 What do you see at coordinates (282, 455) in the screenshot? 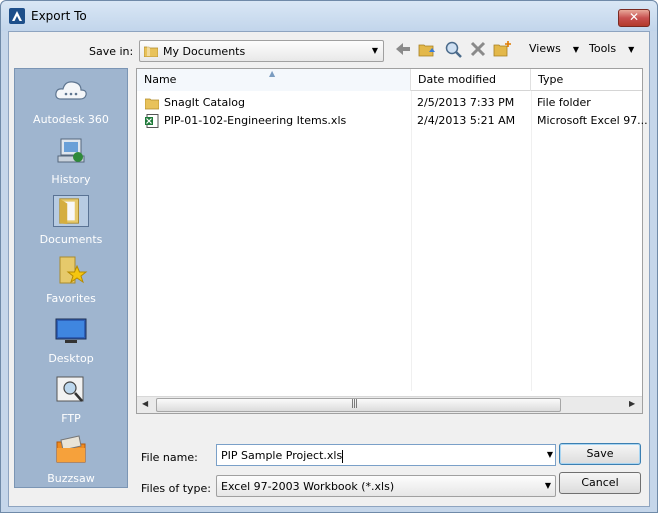
I see `file-name-value: PIP Sample Project.xls` at bounding box center [282, 455].